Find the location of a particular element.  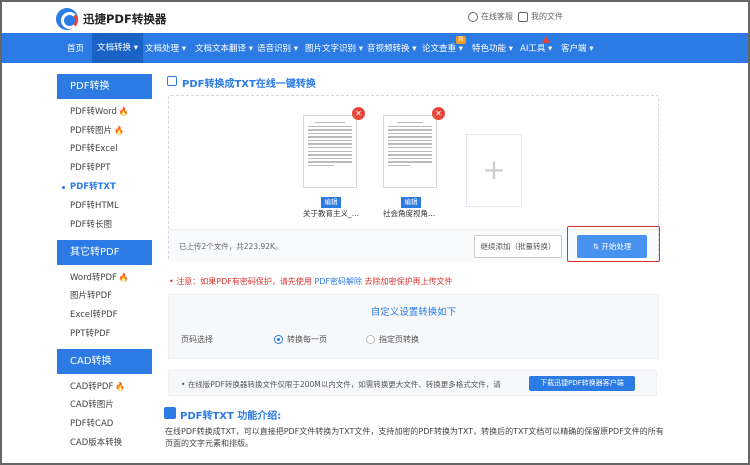

logo-icon is located at coordinates (67, 19).